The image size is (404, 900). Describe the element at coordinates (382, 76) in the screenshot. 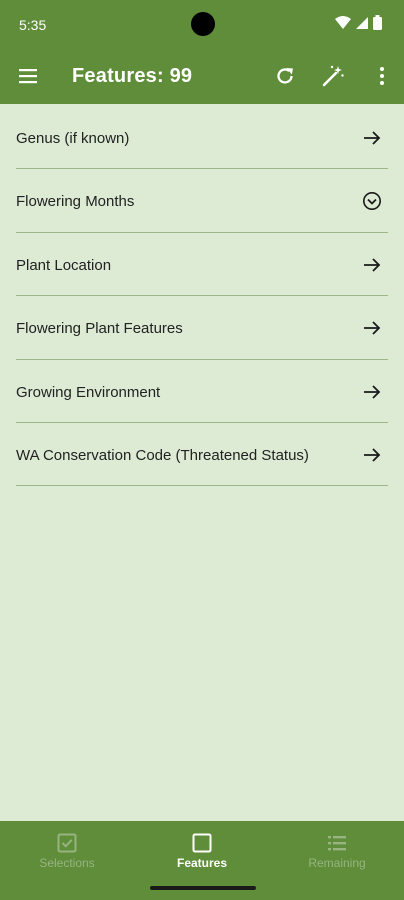

I see `more-options-icon` at that location.